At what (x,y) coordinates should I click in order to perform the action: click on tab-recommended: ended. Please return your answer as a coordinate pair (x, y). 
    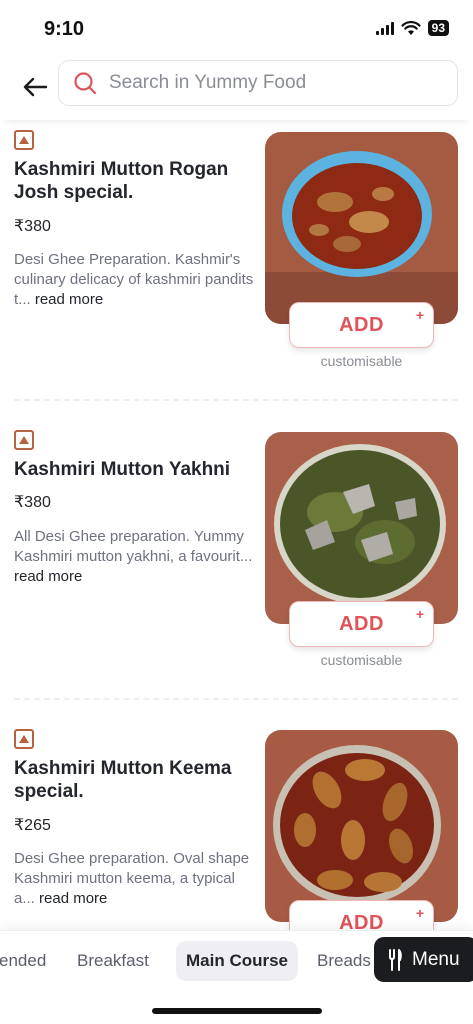
    Looking at the image, I should click on (23, 961).